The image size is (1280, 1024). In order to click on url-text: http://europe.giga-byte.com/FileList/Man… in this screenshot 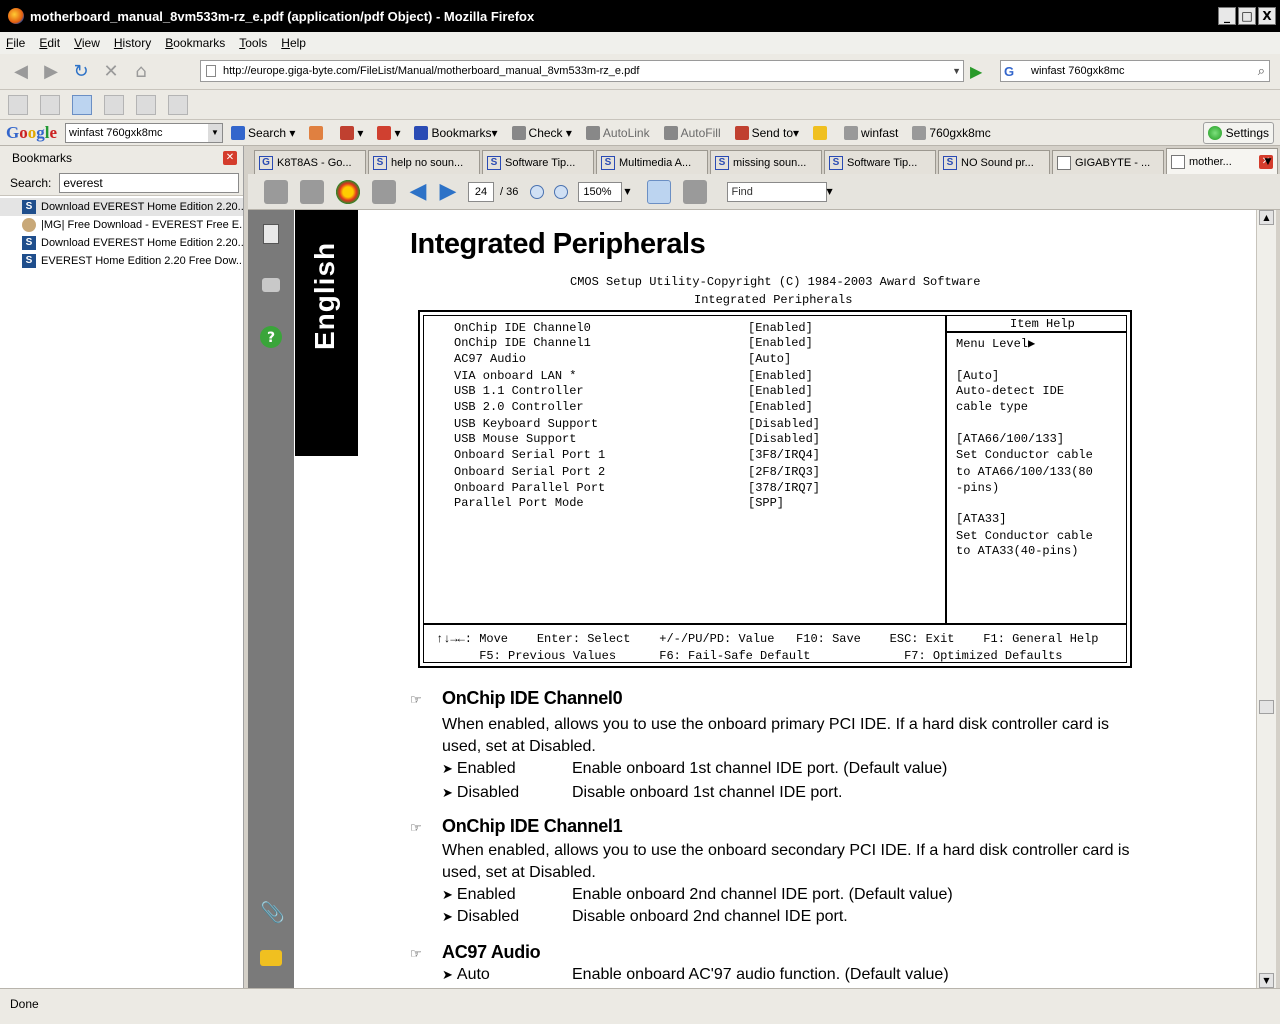, I will do `click(431, 71)`.